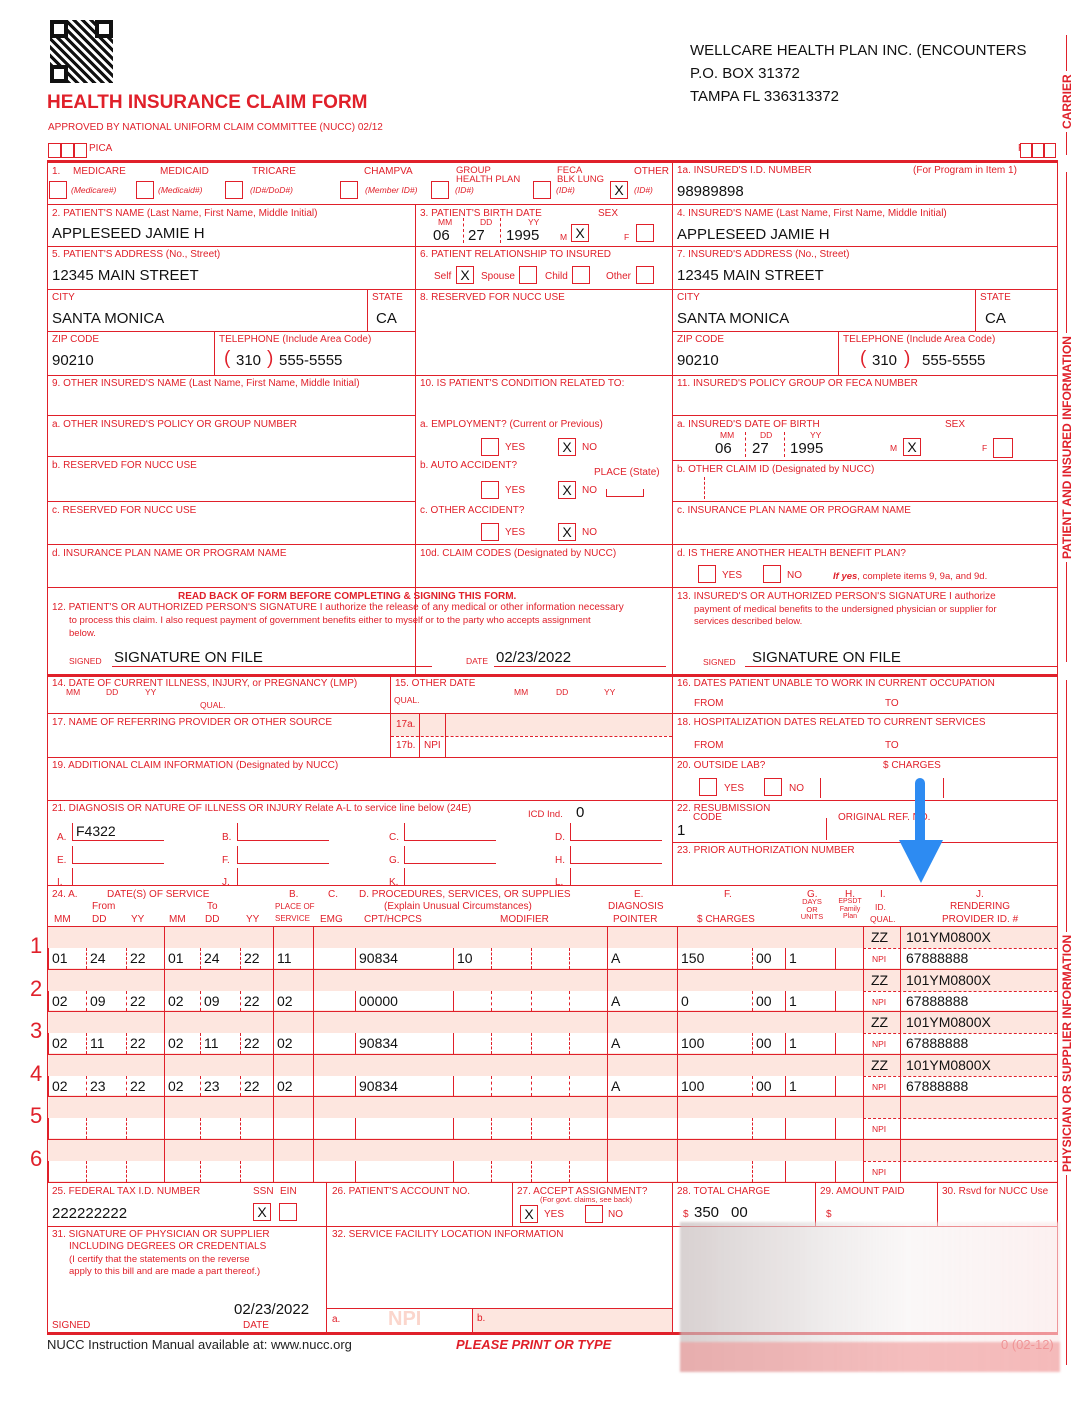  Describe the element at coordinates (707, 574) in the screenshot. I see `checkbox-other-plan-yes` at that location.